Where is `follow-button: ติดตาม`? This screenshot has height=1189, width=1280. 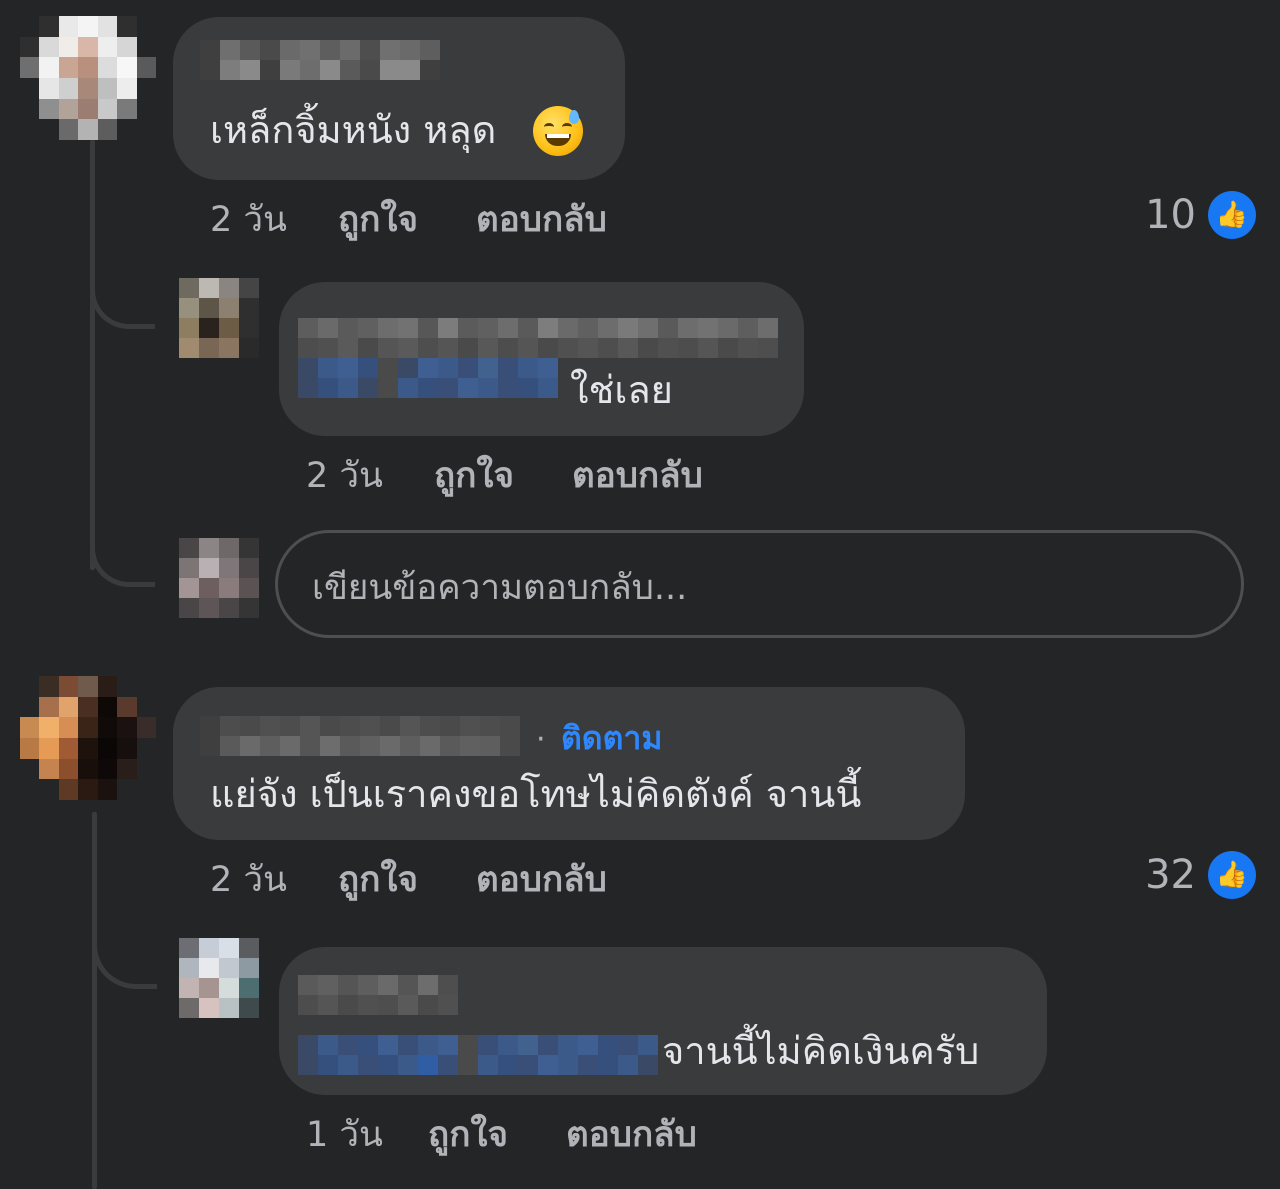
follow-button: ติดตาม is located at coordinates (611, 738).